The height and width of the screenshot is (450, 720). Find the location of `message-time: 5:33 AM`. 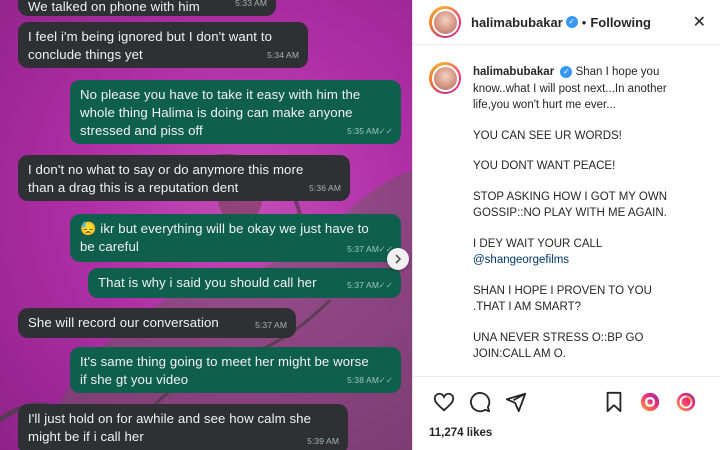

message-time: 5:33 AM is located at coordinates (251, 4).